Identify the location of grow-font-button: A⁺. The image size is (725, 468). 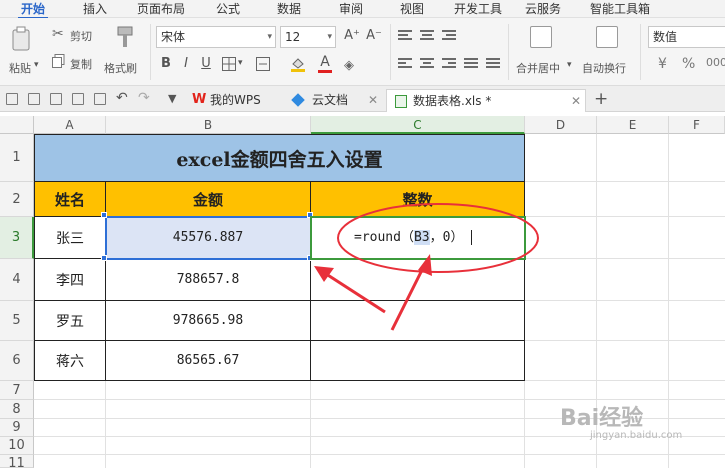
(352, 36).